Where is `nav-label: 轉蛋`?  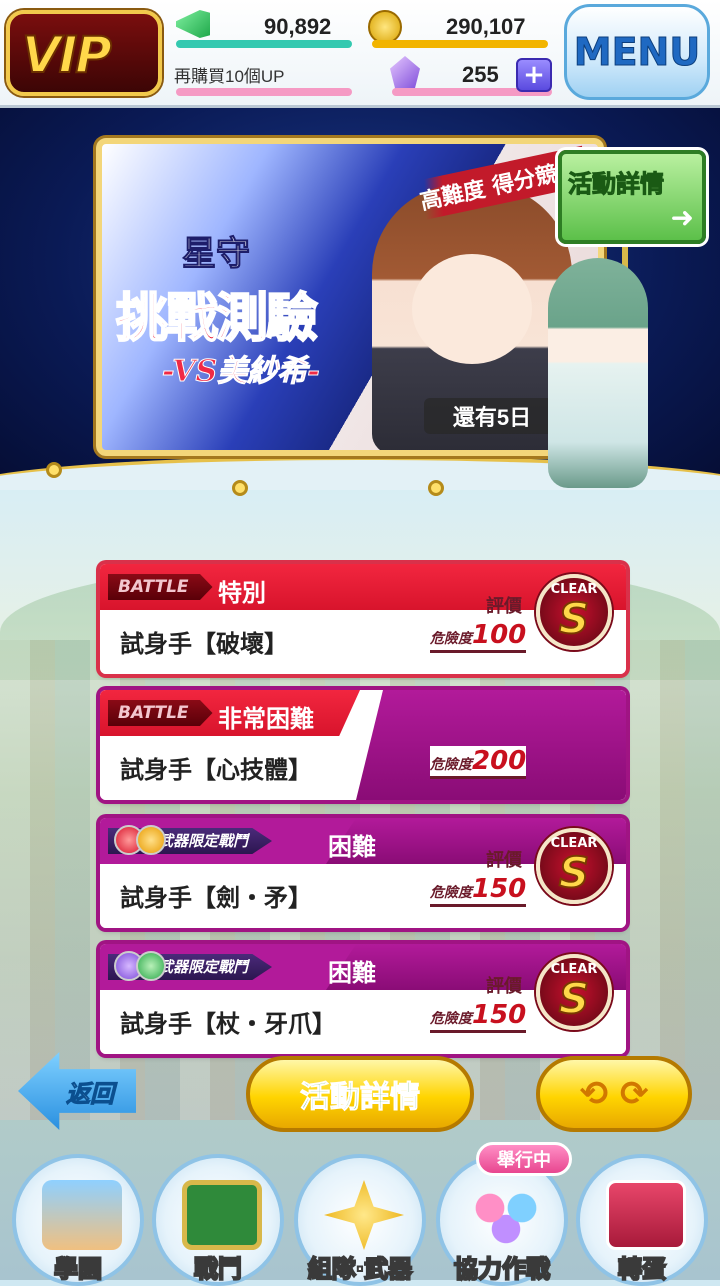
nav-label: 轉蛋 is located at coordinates (642, 1269).